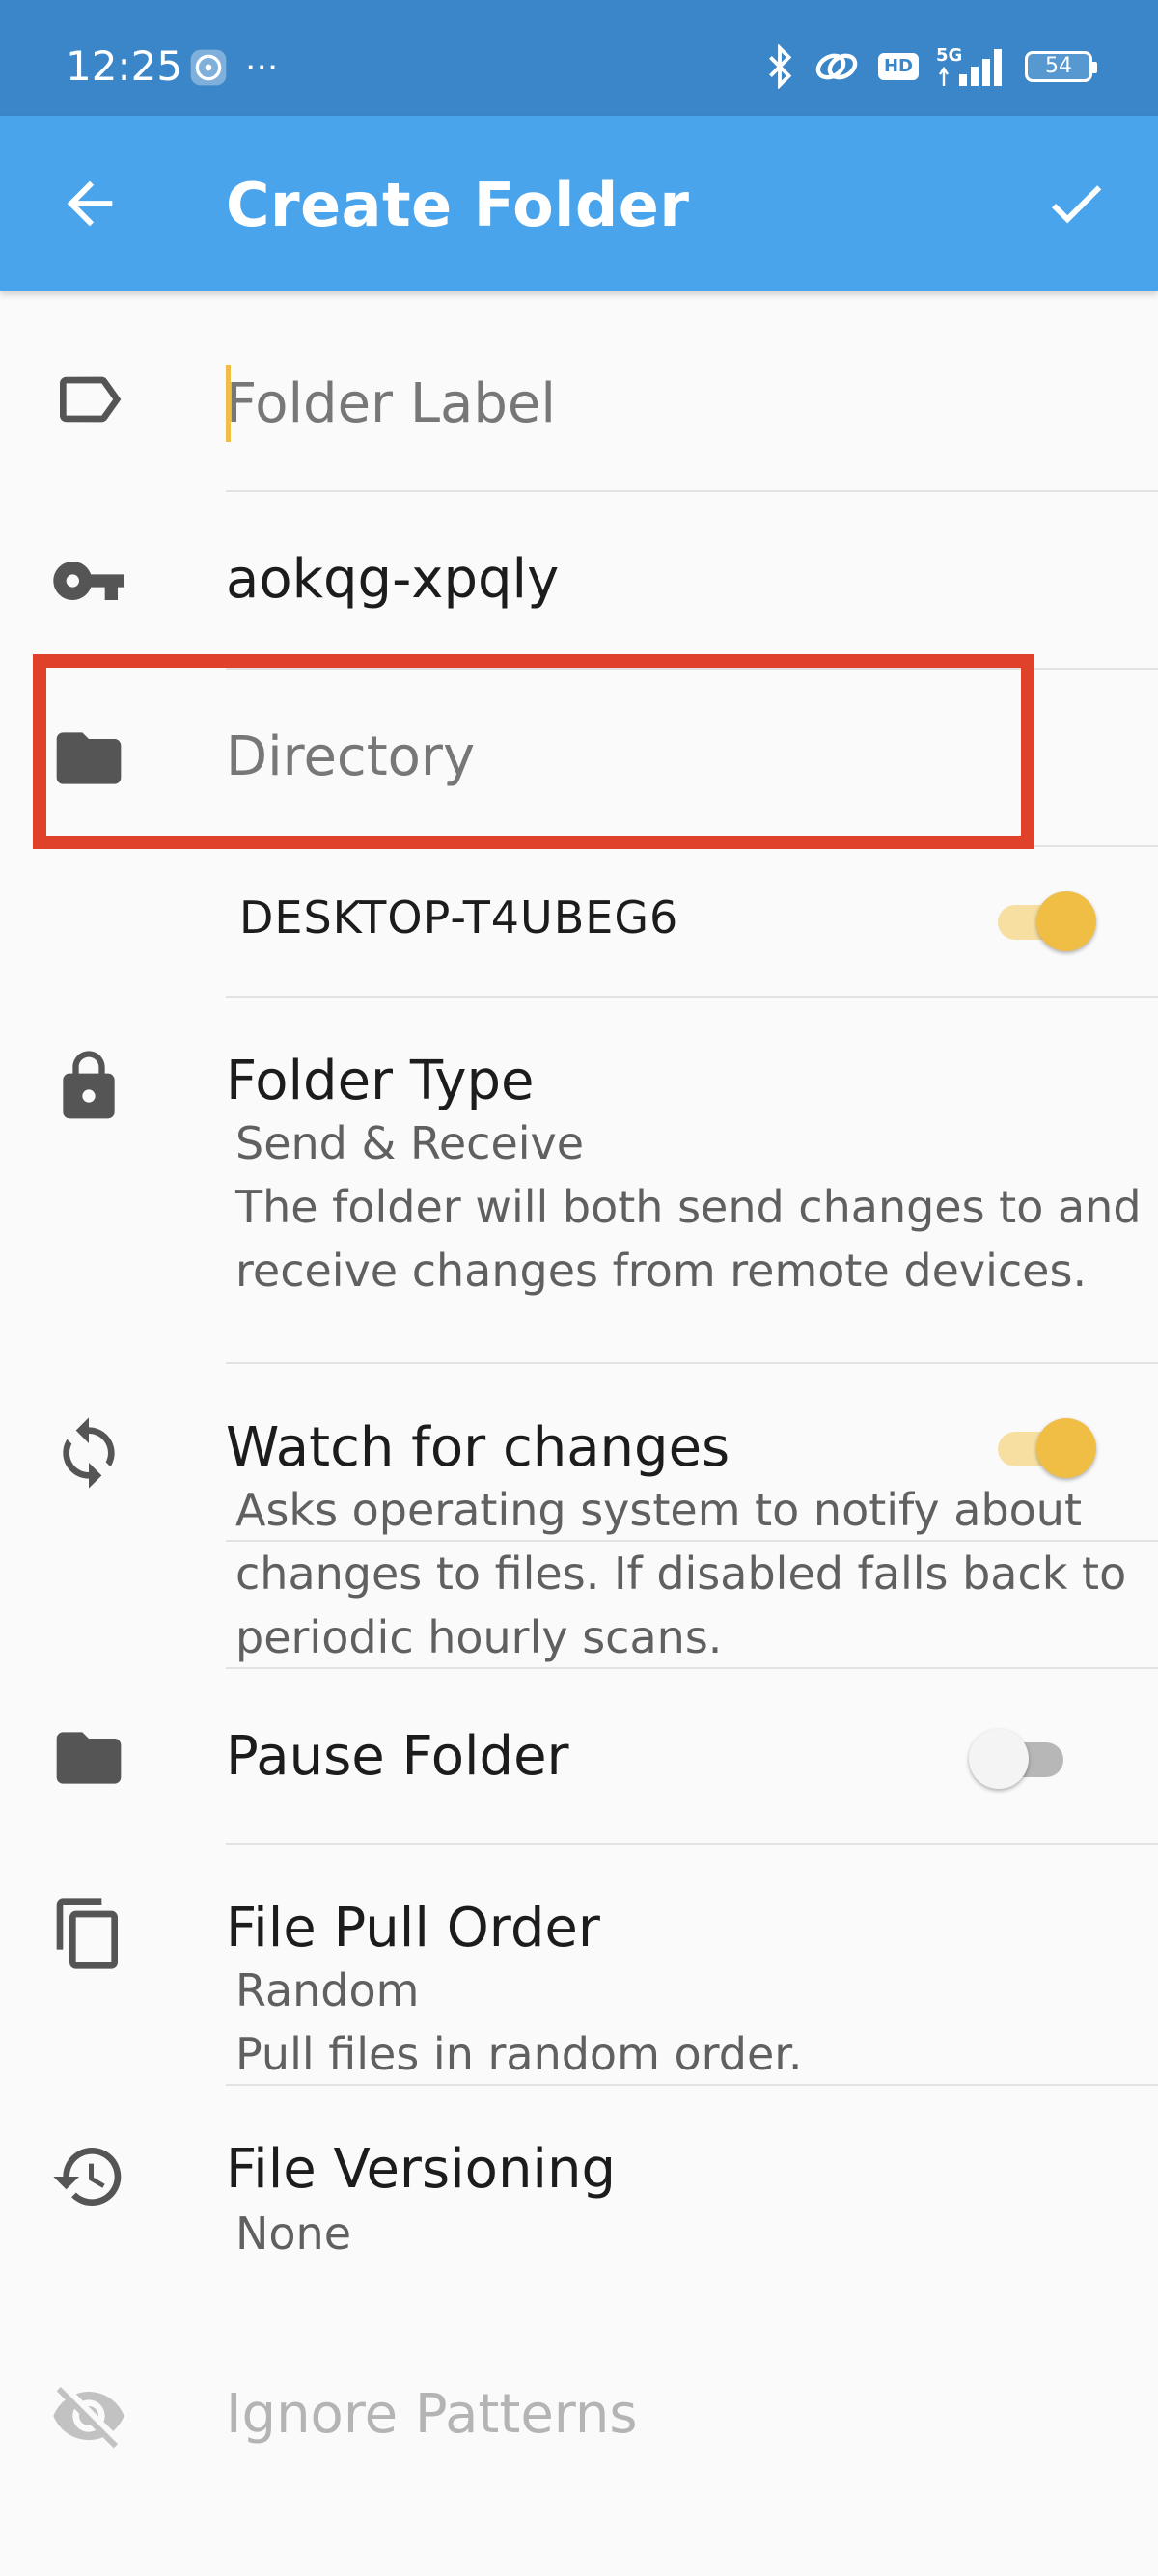 The height and width of the screenshot is (2576, 1158). Describe the element at coordinates (410, 1143) in the screenshot. I see `folder-type-value: Send & Receive` at that location.